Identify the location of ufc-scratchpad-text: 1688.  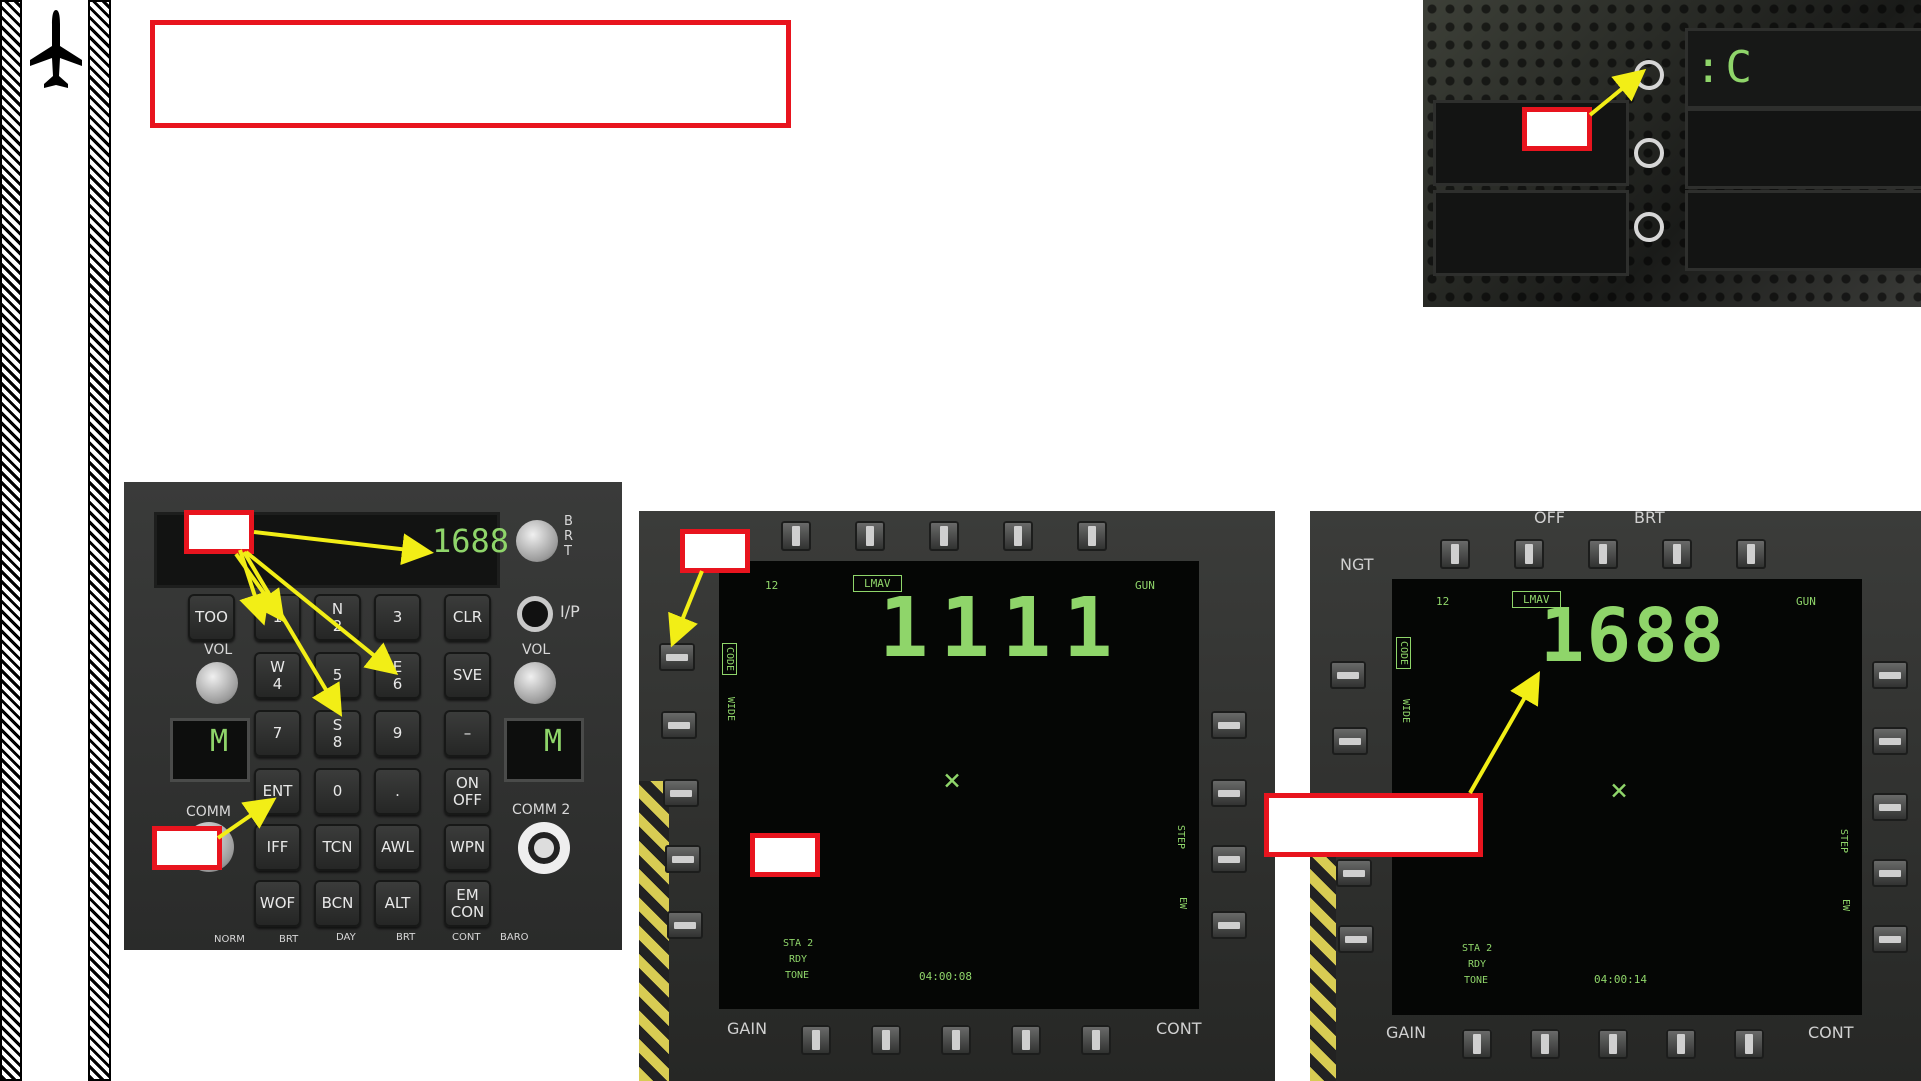
(471, 541).